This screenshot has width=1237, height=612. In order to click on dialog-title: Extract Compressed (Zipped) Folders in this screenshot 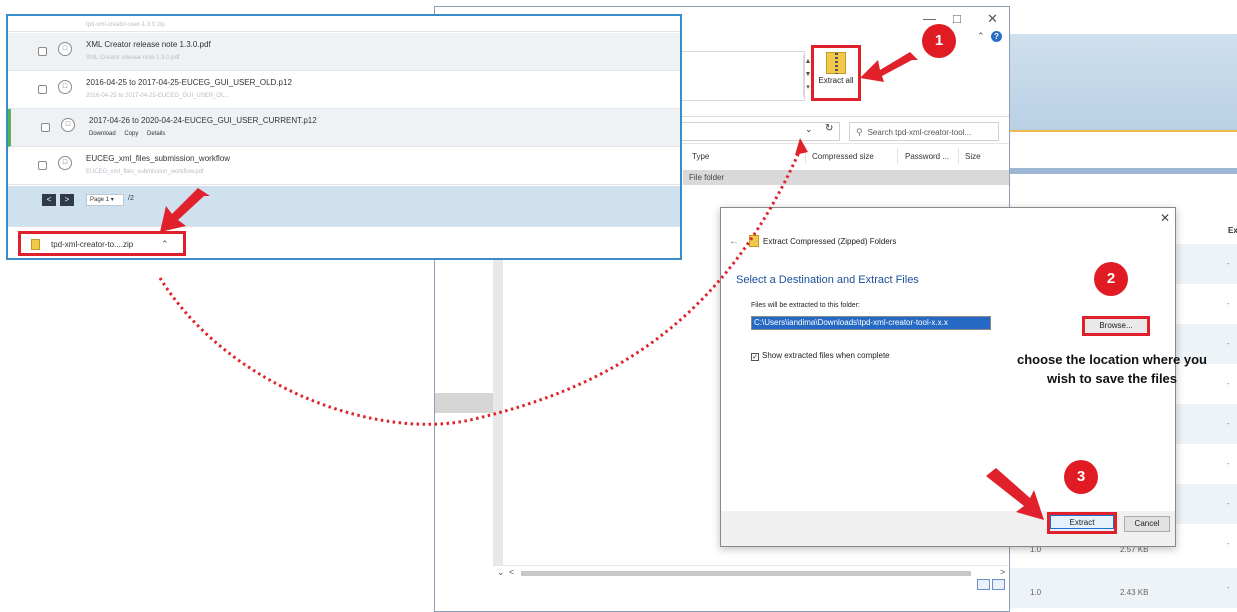, I will do `click(830, 241)`.